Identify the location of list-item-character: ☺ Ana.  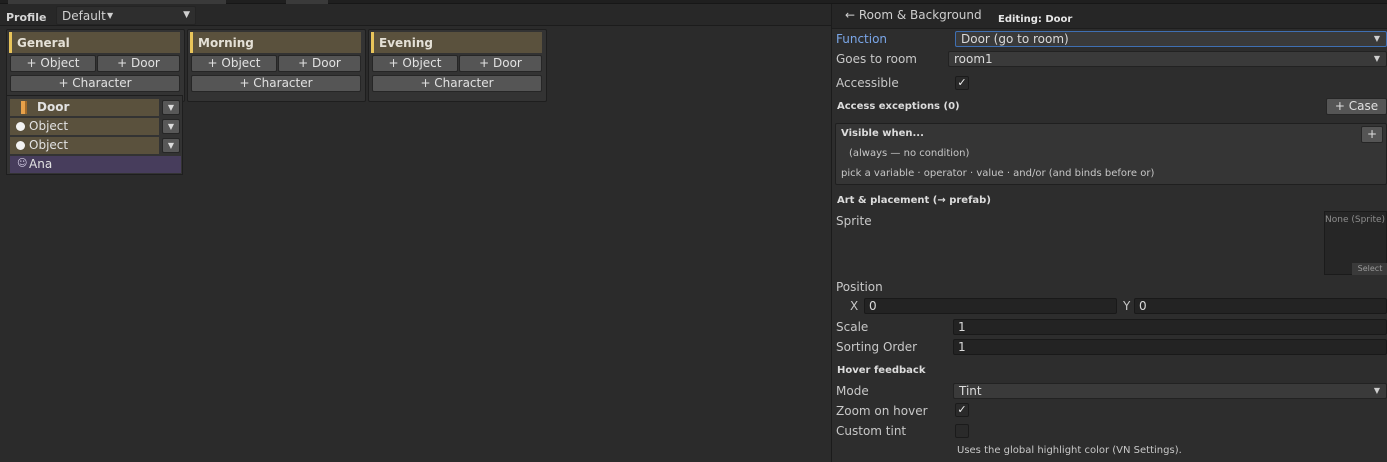
(95, 164).